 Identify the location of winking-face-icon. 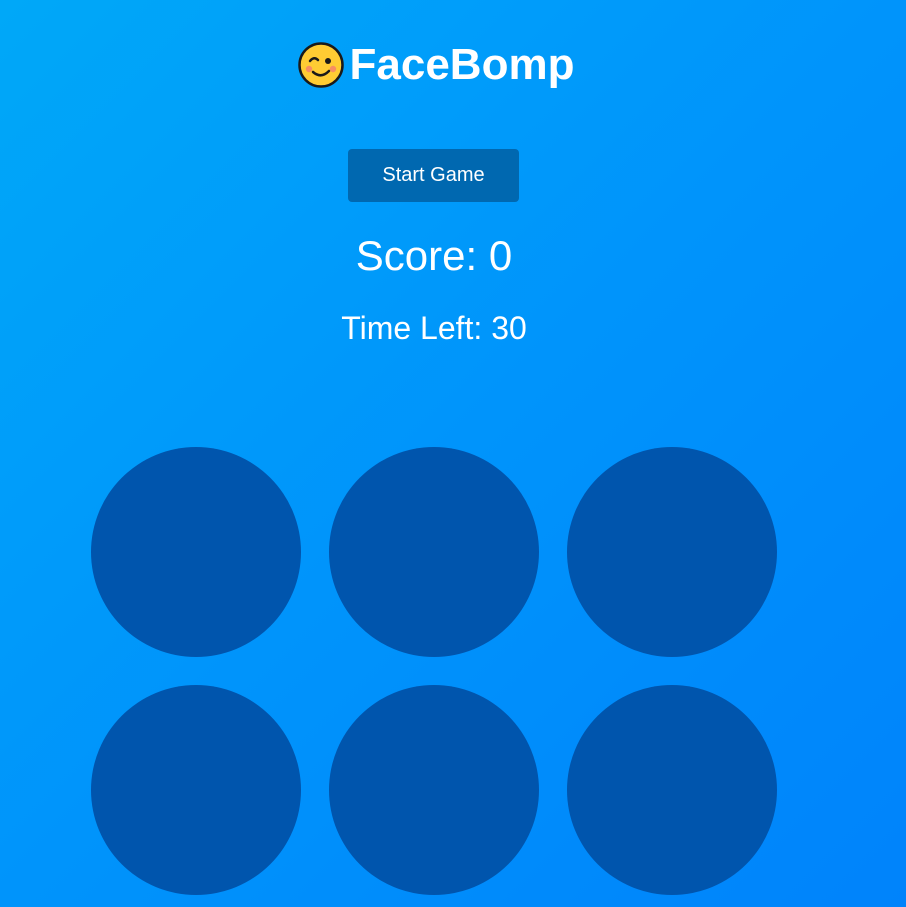
(320, 65).